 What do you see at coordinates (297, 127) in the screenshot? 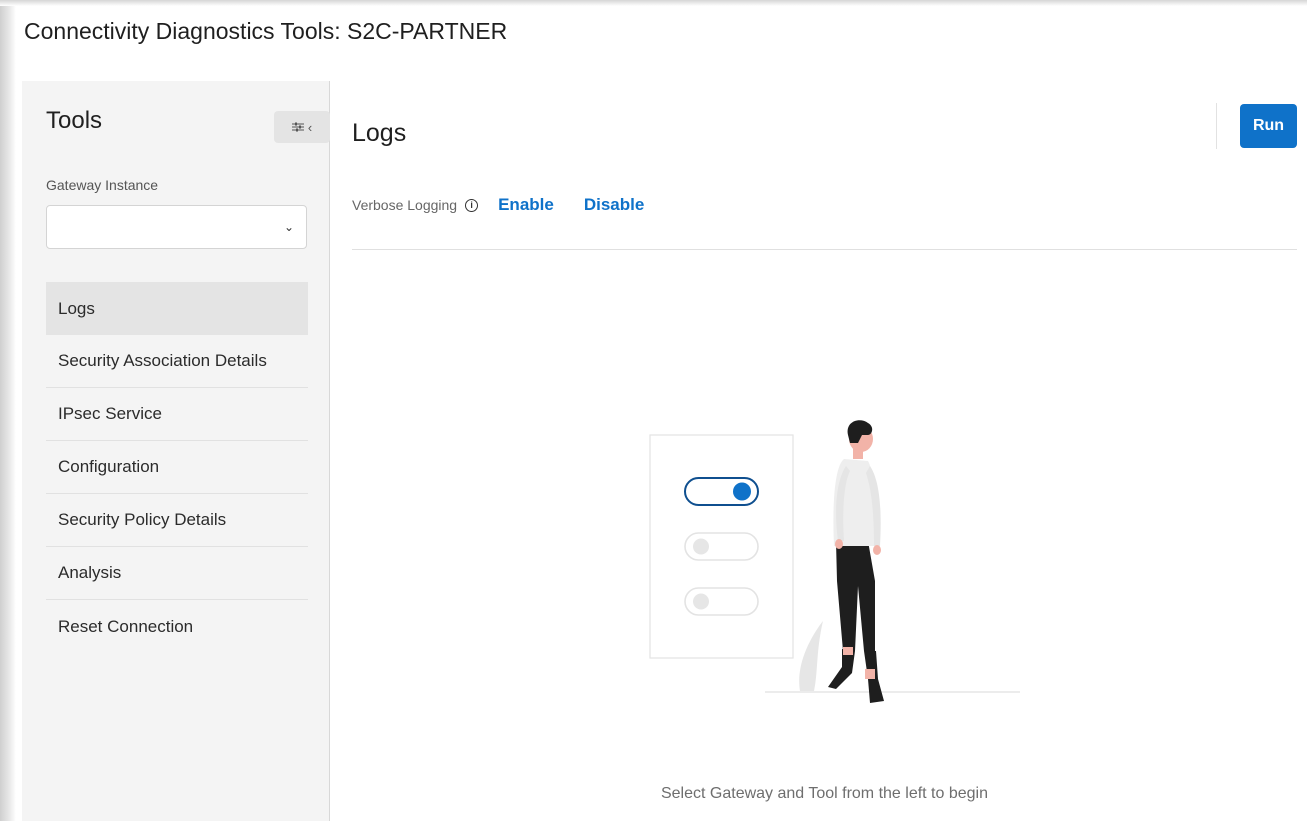
I see `sliders-icon` at bounding box center [297, 127].